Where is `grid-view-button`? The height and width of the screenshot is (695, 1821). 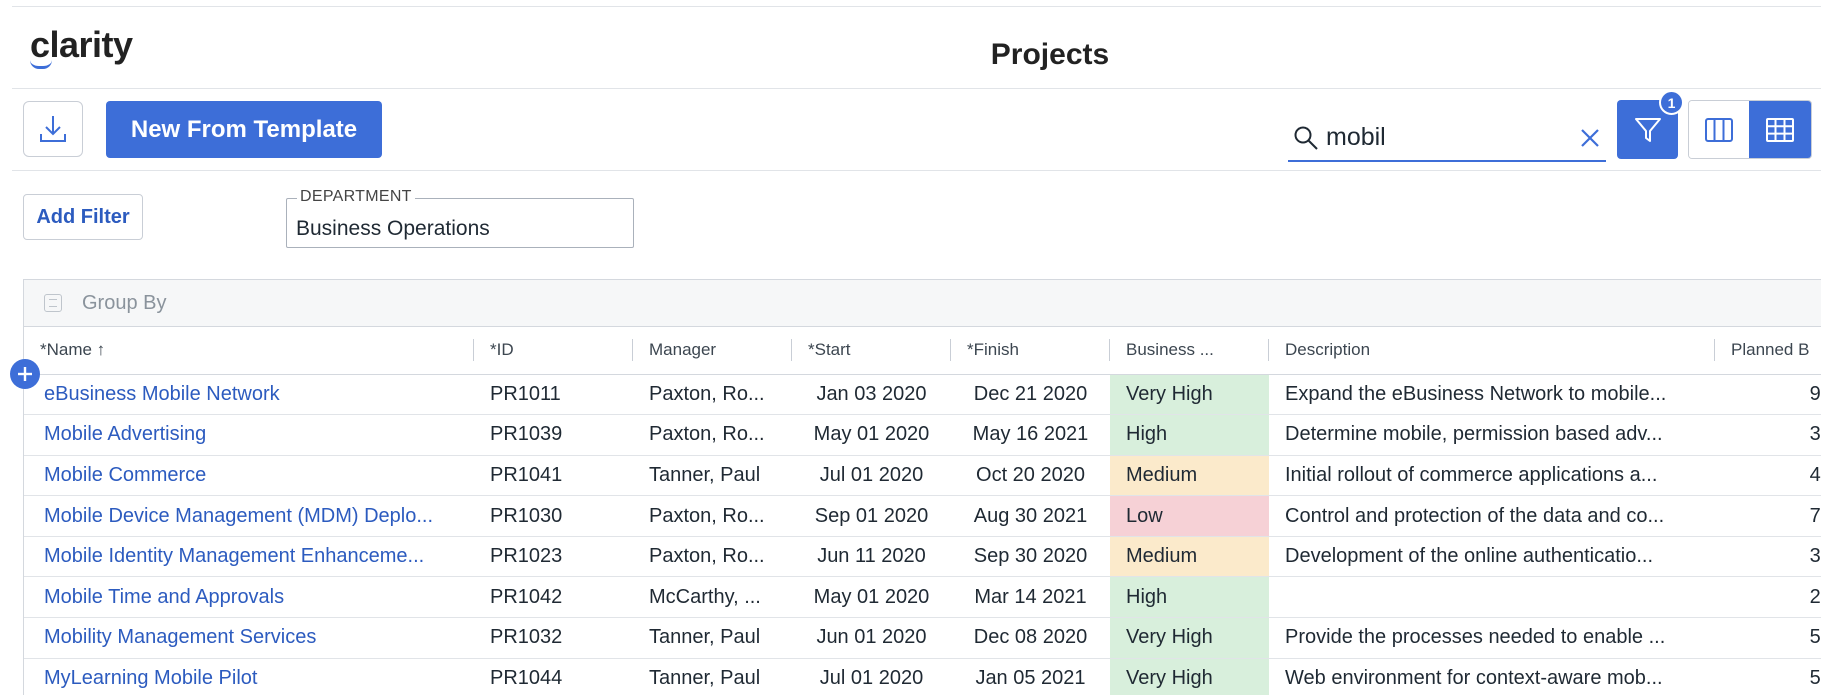 grid-view-button is located at coordinates (1780, 129).